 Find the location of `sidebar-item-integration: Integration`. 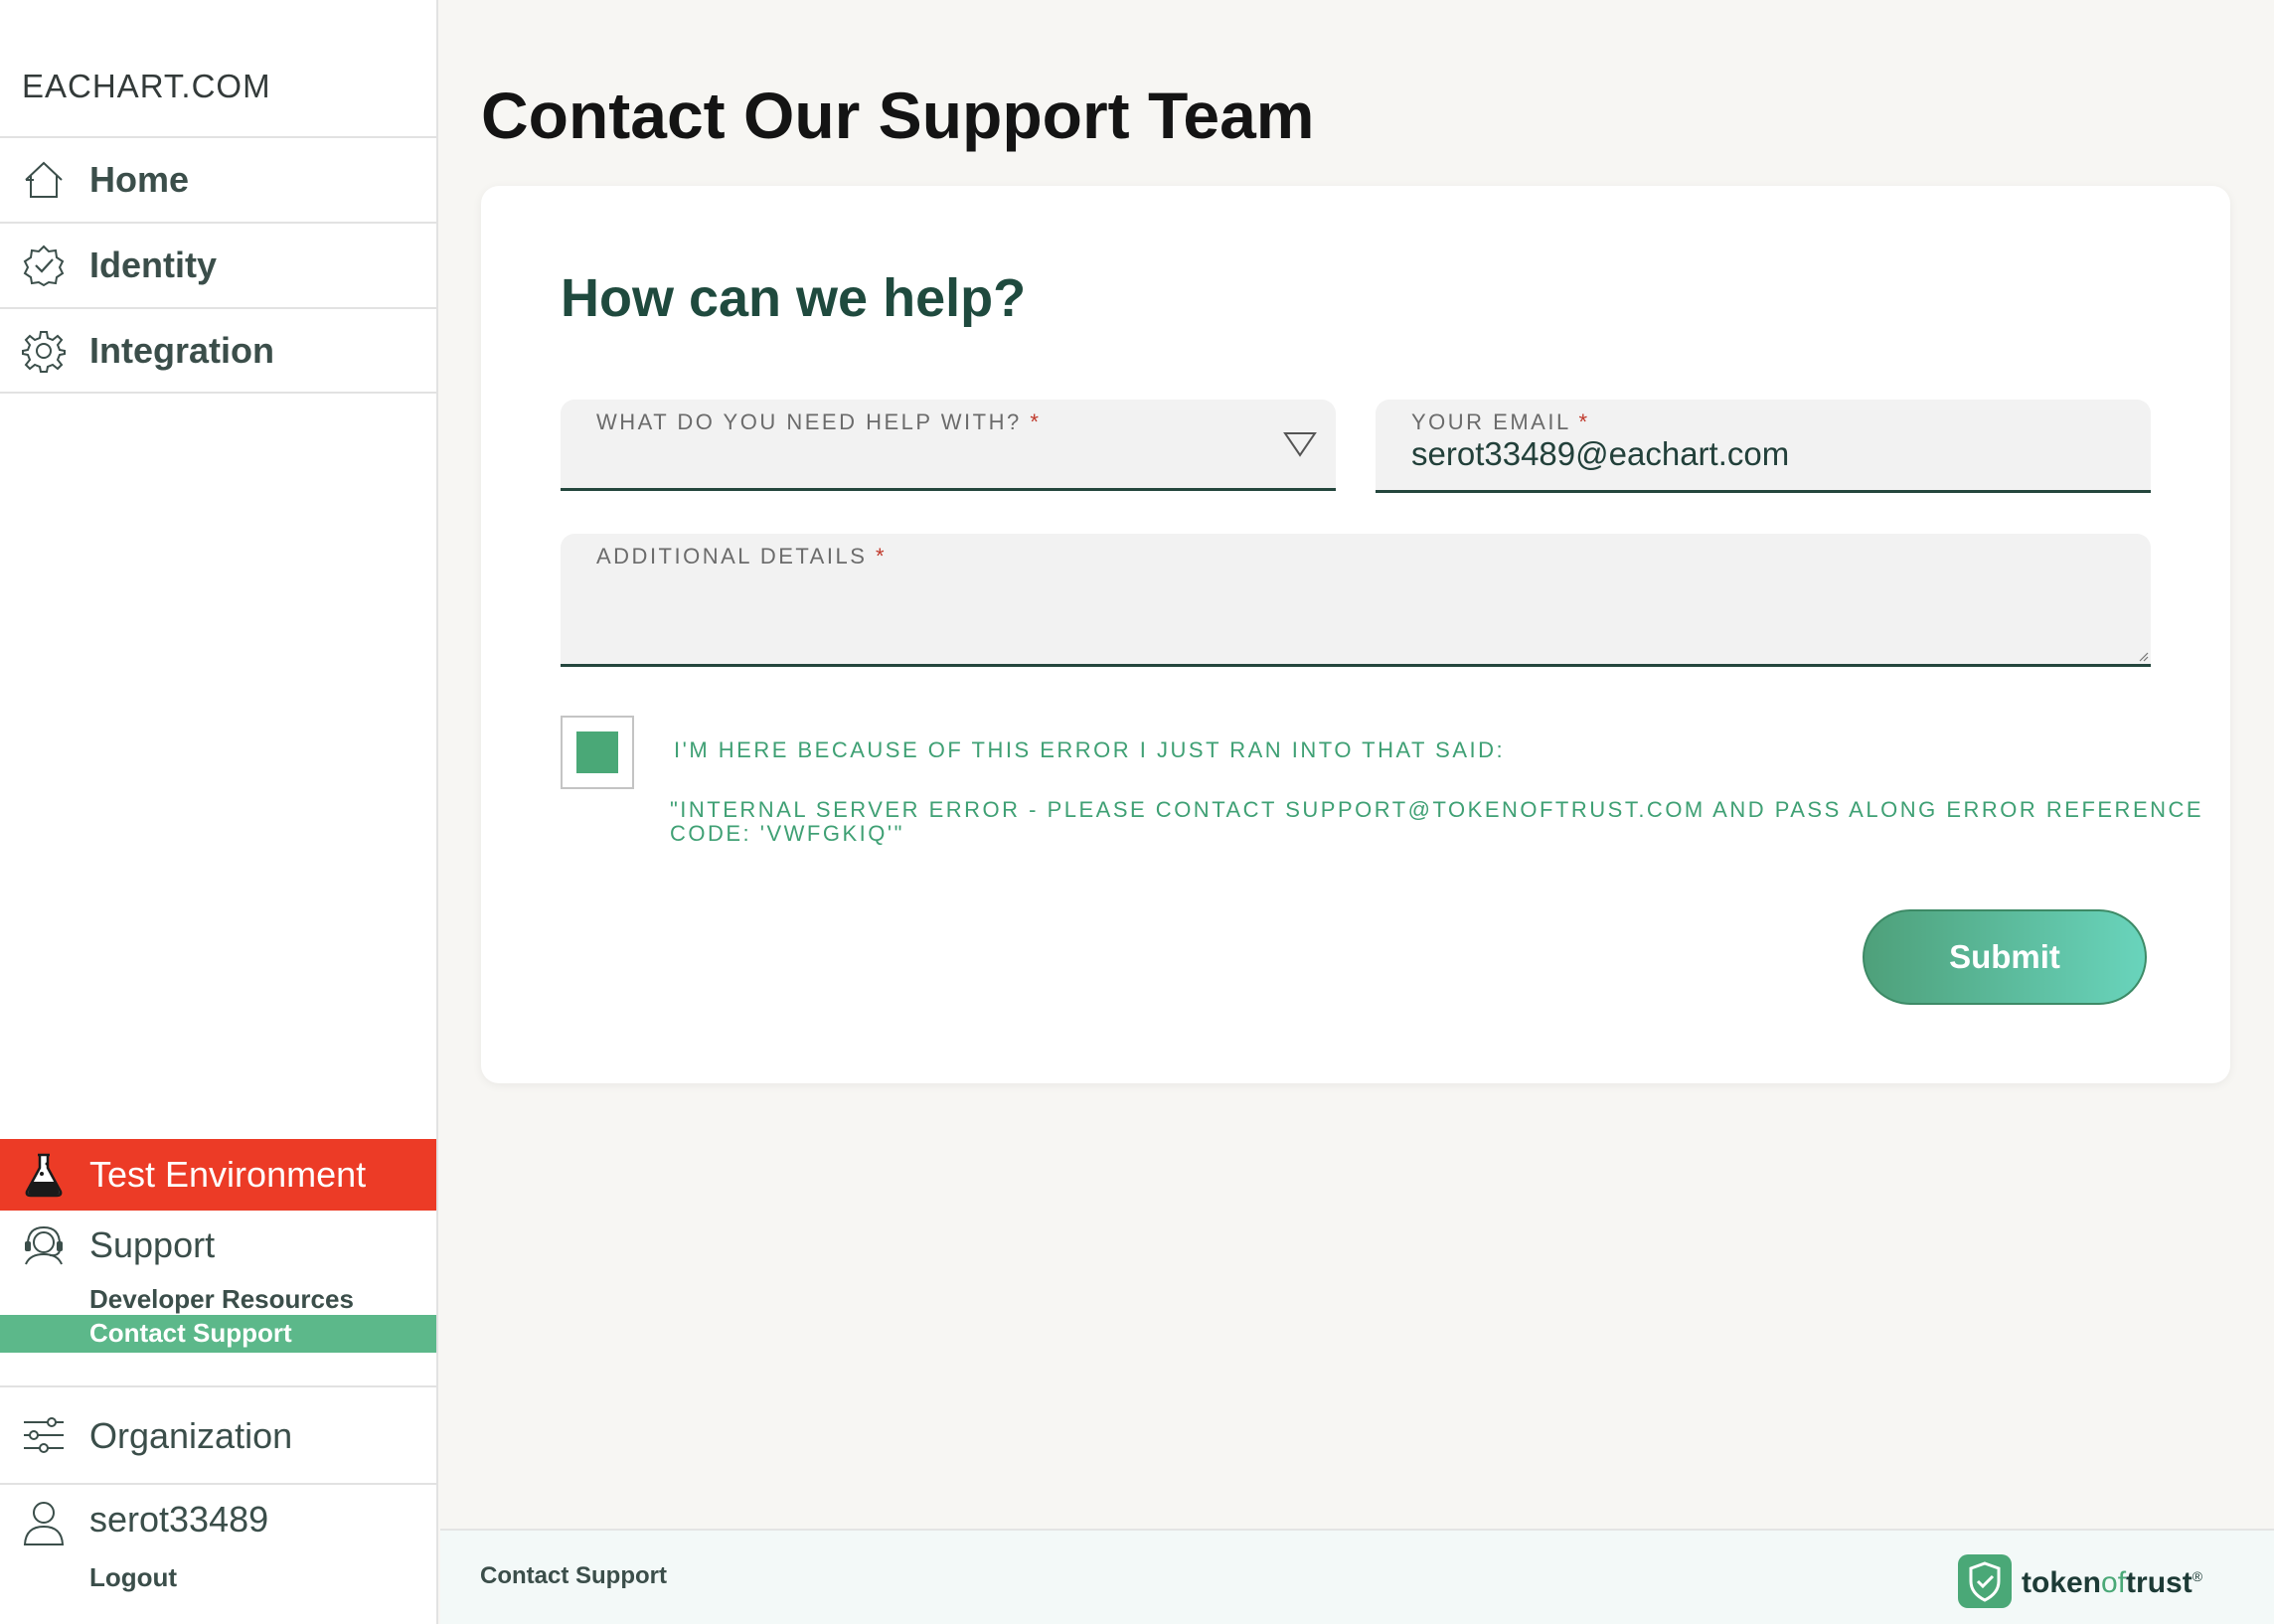

sidebar-item-integration: Integration is located at coordinates (218, 350).